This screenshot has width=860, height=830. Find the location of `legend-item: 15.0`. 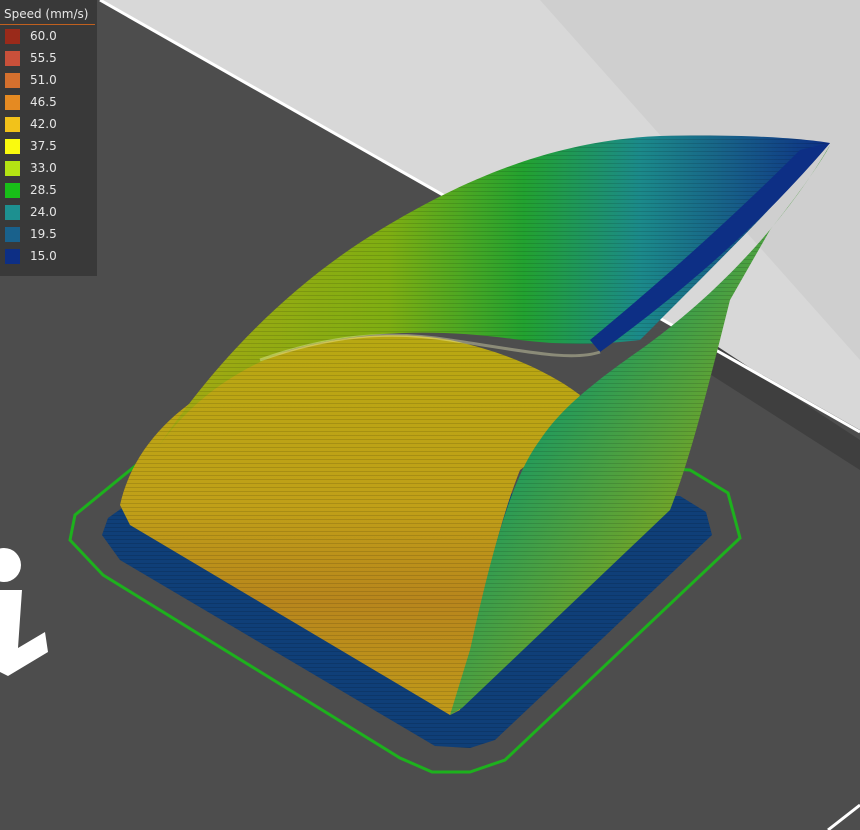

legend-item: 15.0 is located at coordinates (48, 256).